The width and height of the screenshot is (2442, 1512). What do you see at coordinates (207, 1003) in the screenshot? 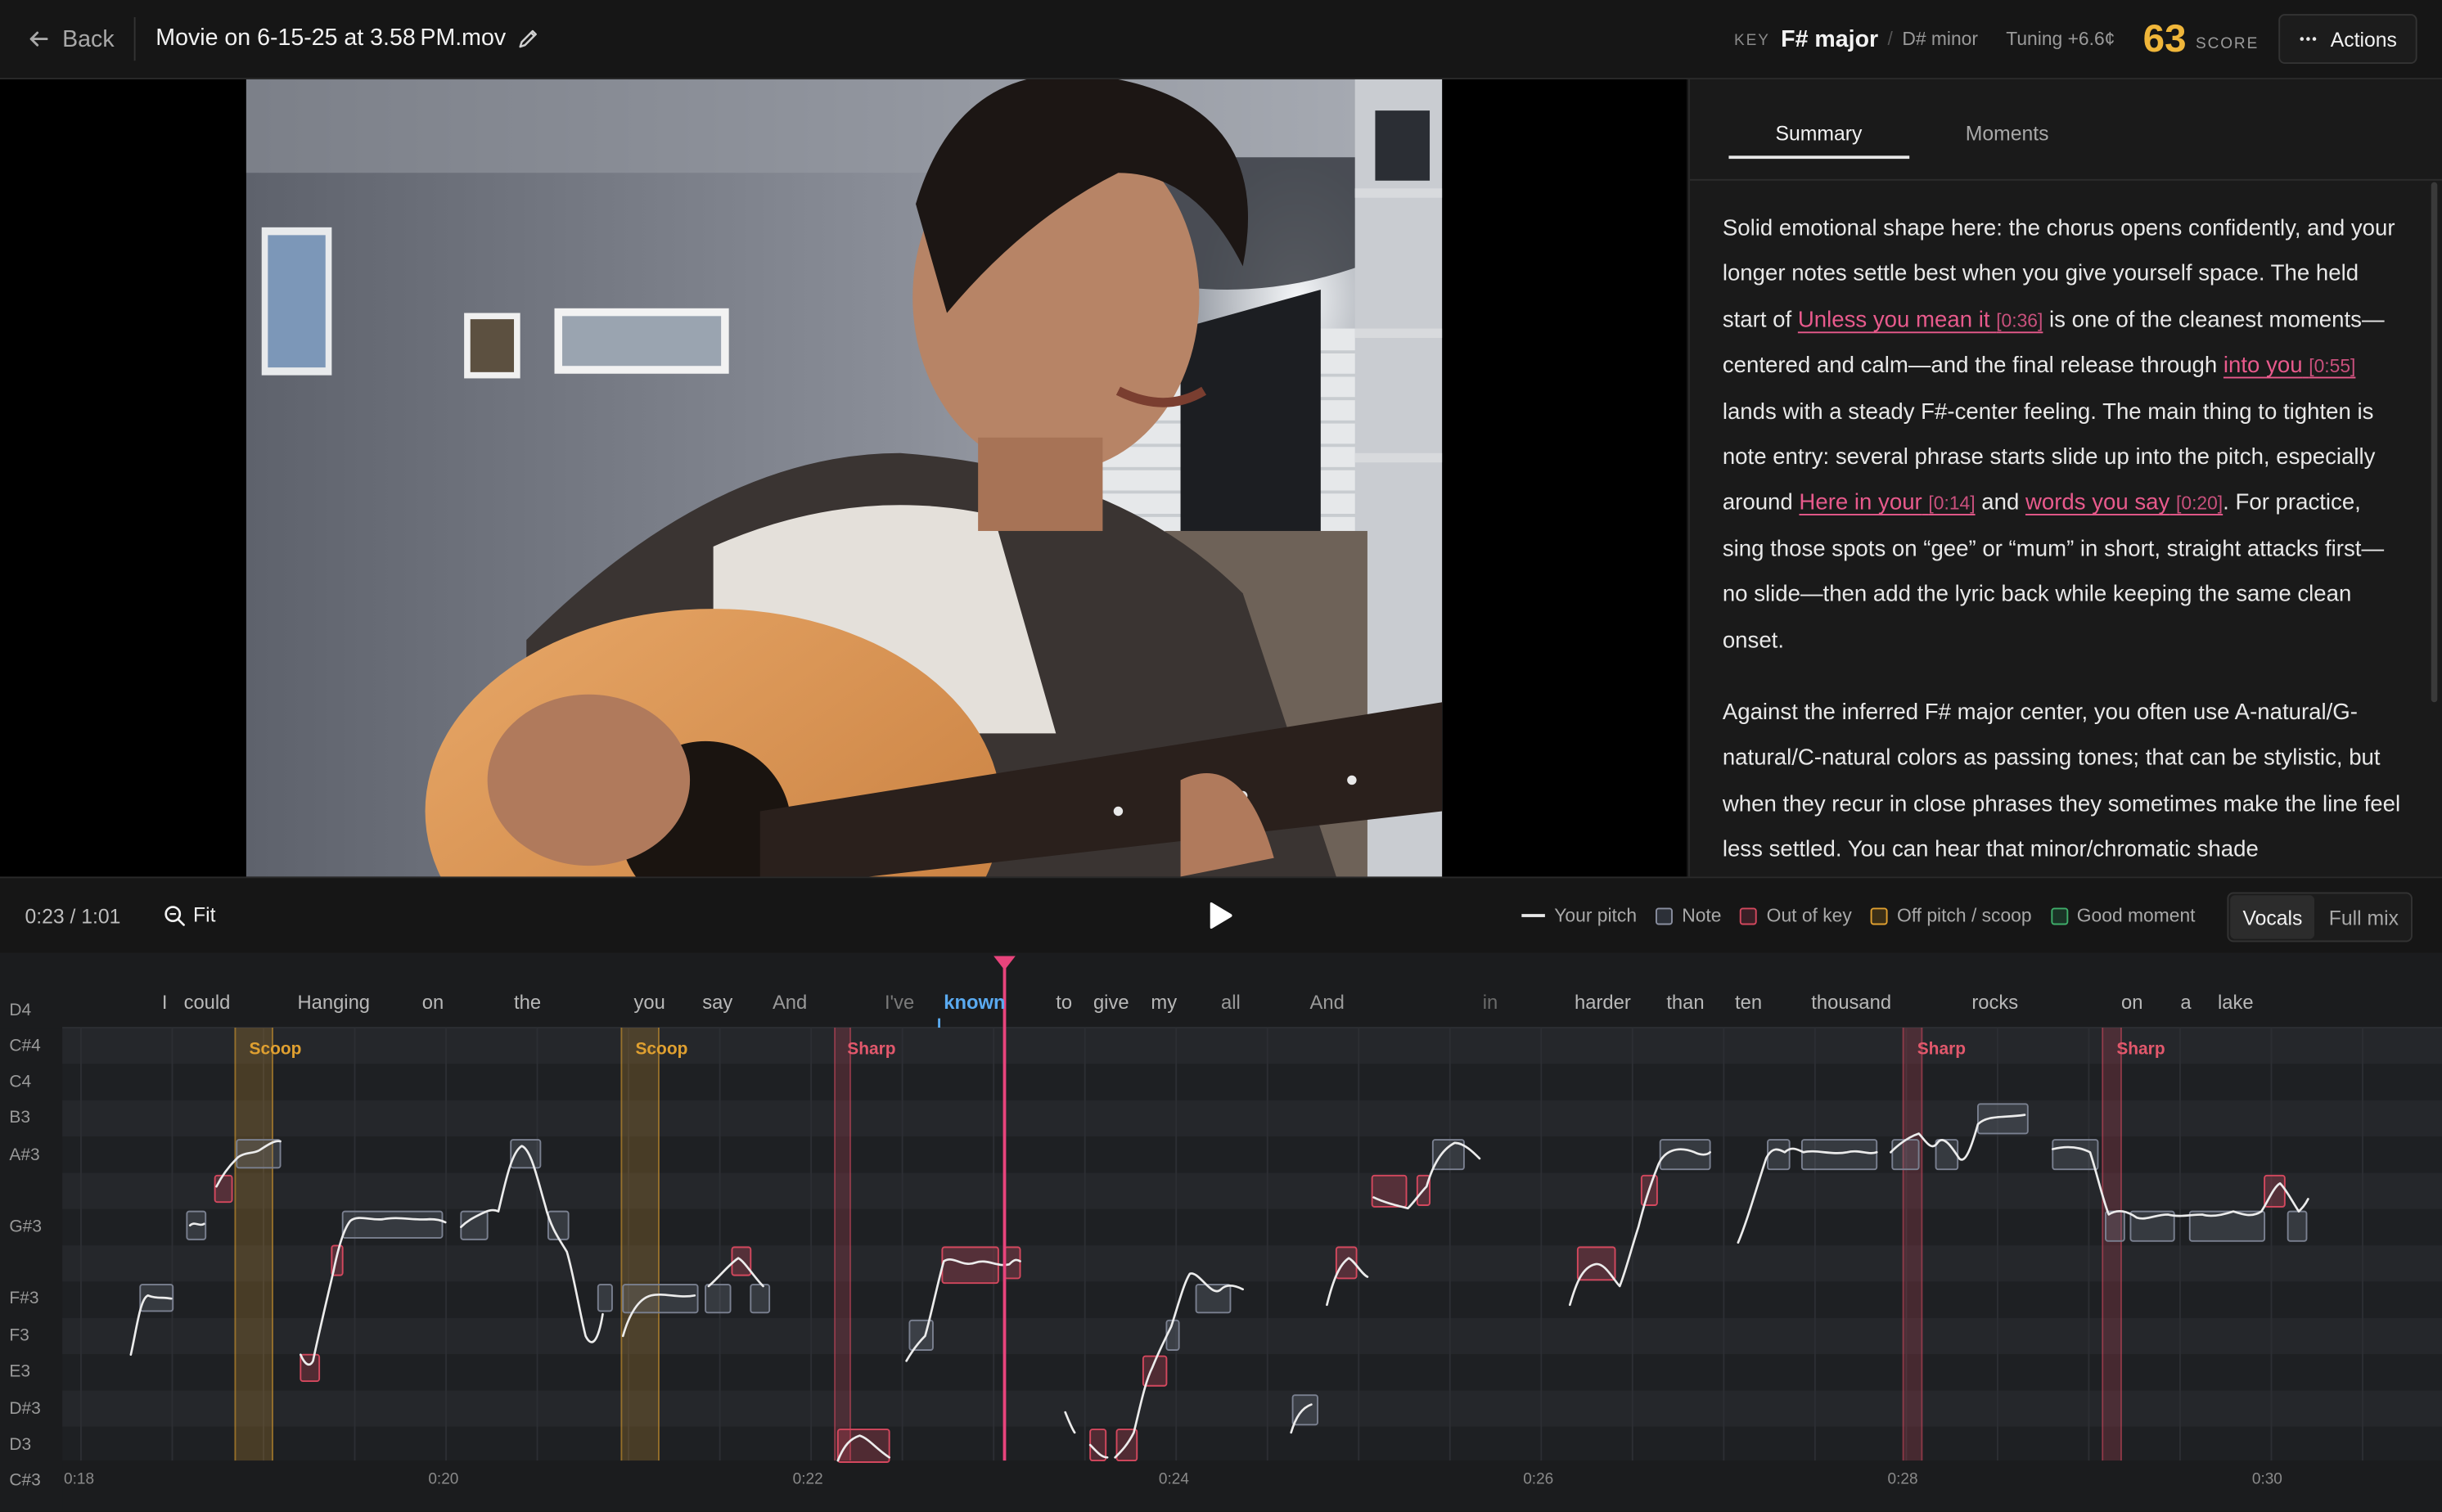
I see `lyric-word: could` at bounding box center [207, 1003].